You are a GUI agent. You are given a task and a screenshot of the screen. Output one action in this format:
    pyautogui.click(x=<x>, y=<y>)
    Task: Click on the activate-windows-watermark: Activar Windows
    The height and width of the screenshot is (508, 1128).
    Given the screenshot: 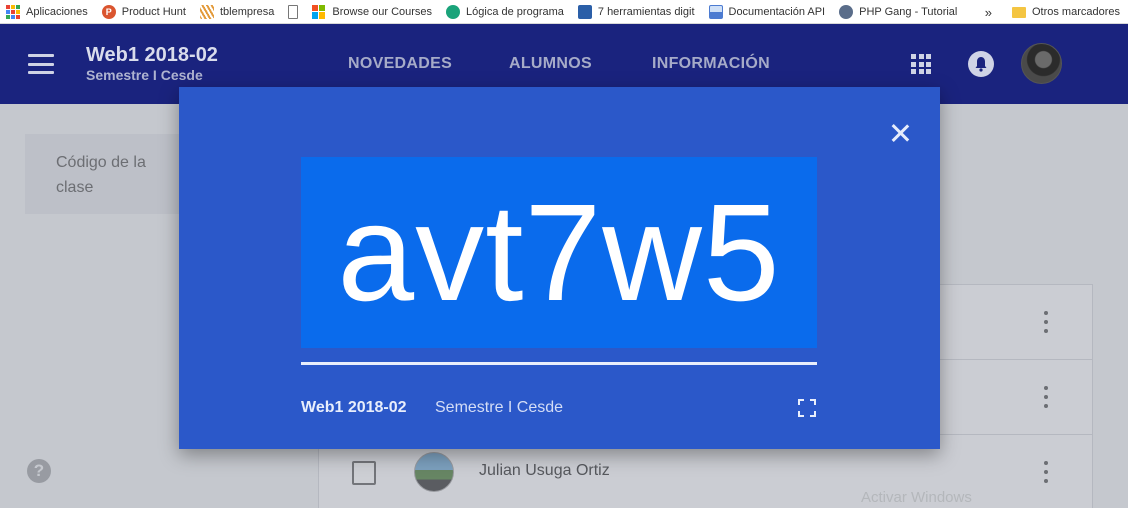 What is the action you would take?
    pyautogui.click(x=916, y=497)
    